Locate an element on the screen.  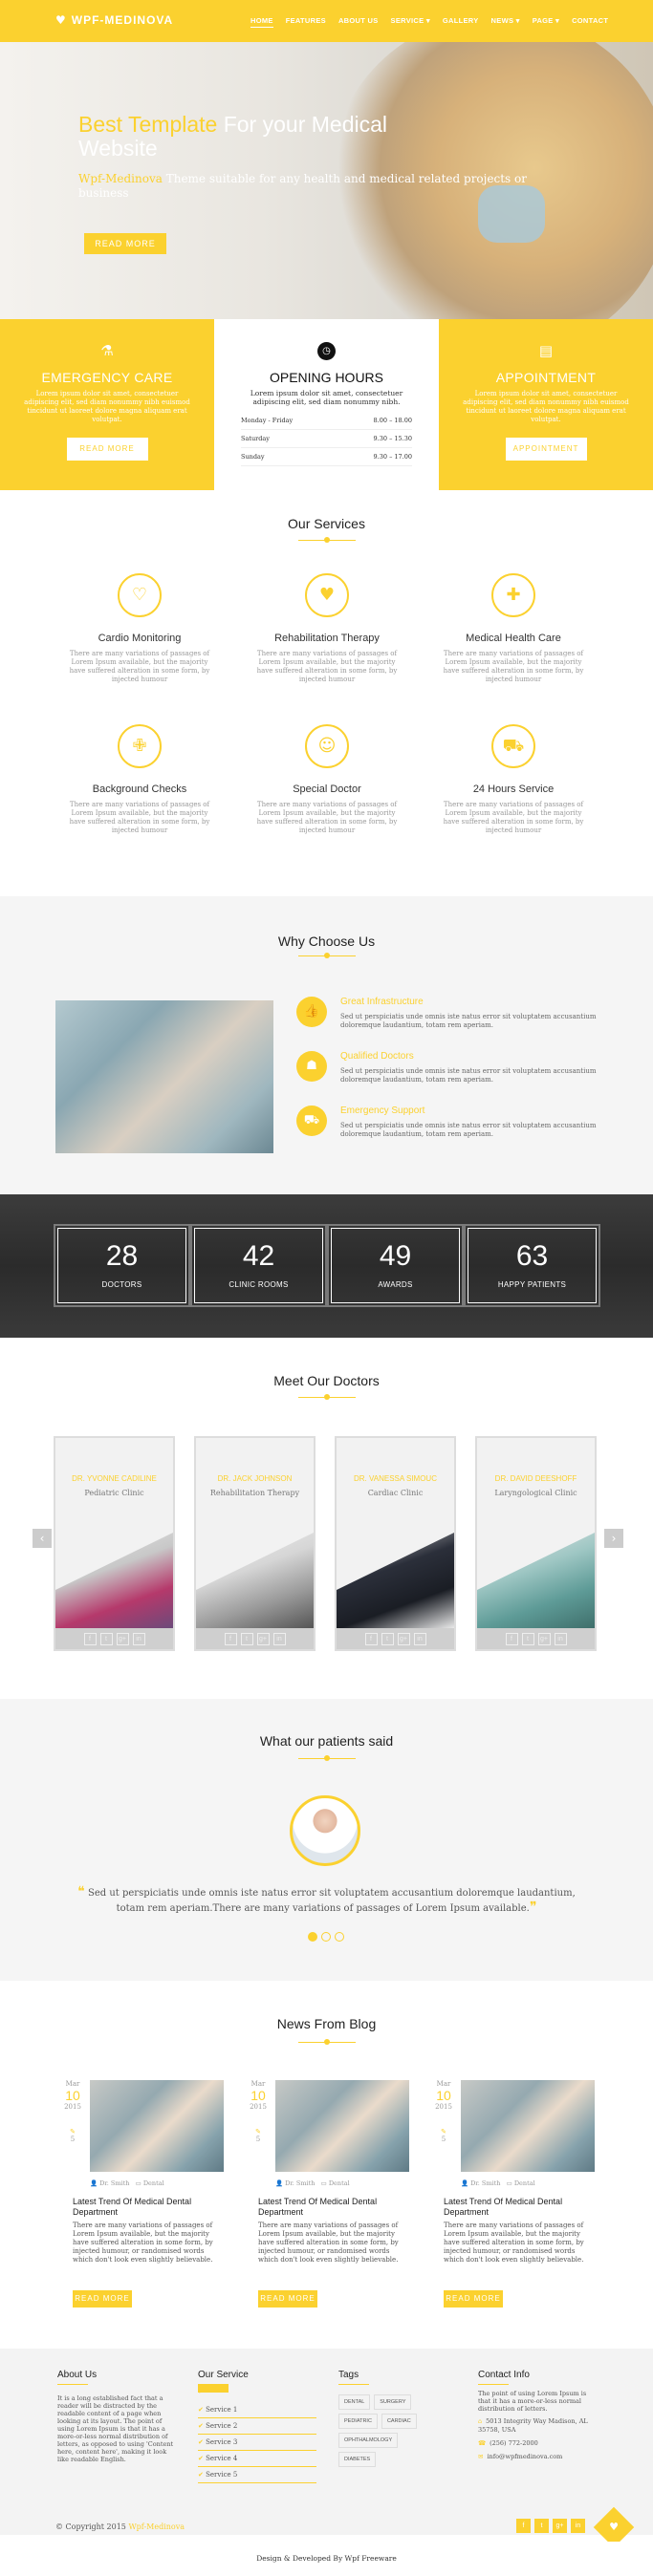
footer-service-link: Service 2 is located at coordinates (257, 2426).